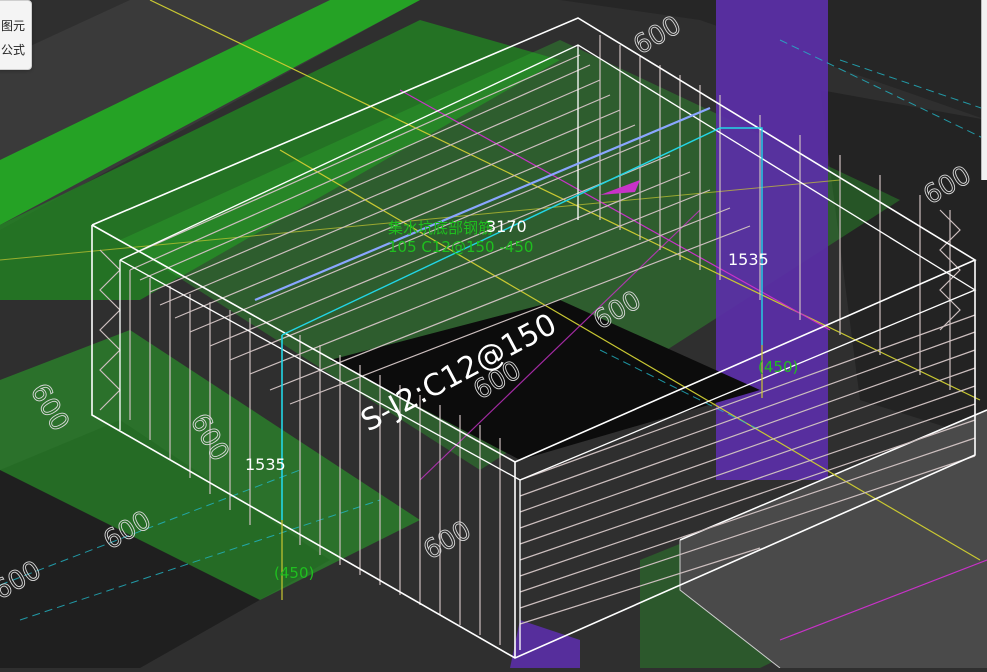 The height and width of the screenshot is (672, 987). Describe the element at coordinates (748, 259) in the screenshot. I see `right-height-dimension: 1535` at that location.